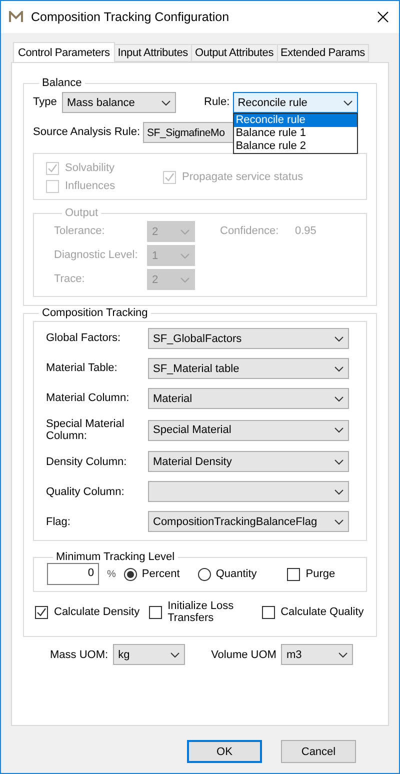 This screenshot has width=400, height=774. Describe the element at coordinates (82, 213) in the screenshot. I see `group-title: Output` at that location.